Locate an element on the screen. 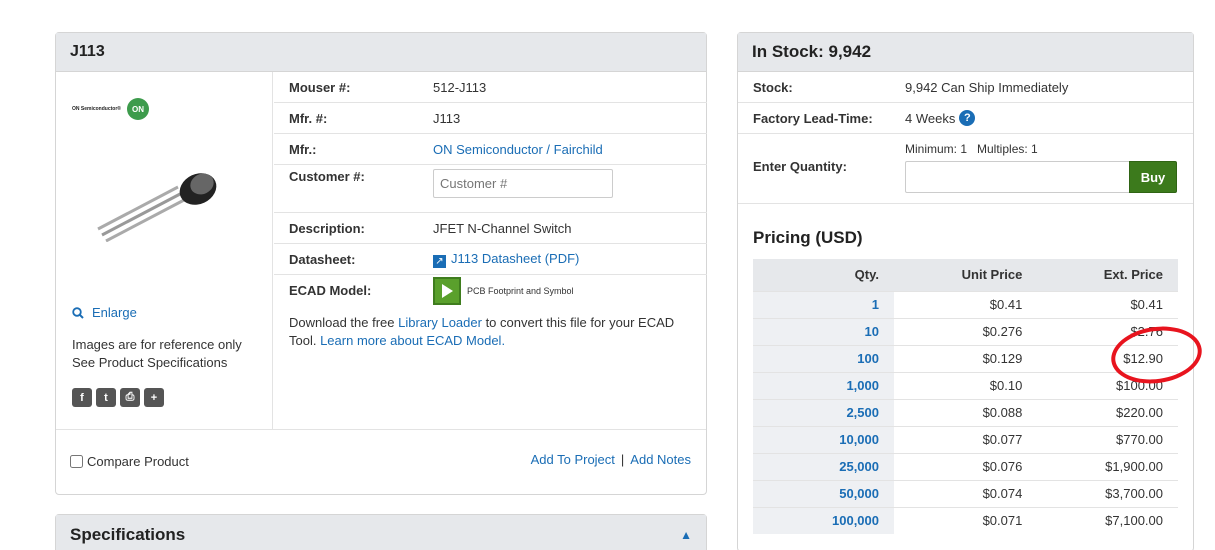 The image size is (1215, 550). compare-checkbox is located at coordinates (76, 461).